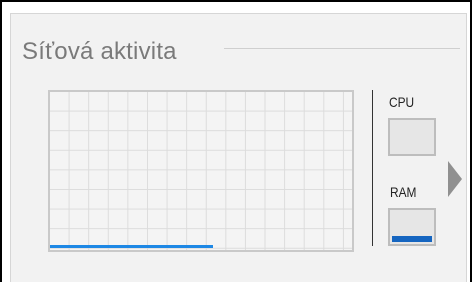 The image size is (476, 282). What do you see at coordinates (132, 246) in the screenshot?
I see `network-activity-line` at bounding box center [132, 246].